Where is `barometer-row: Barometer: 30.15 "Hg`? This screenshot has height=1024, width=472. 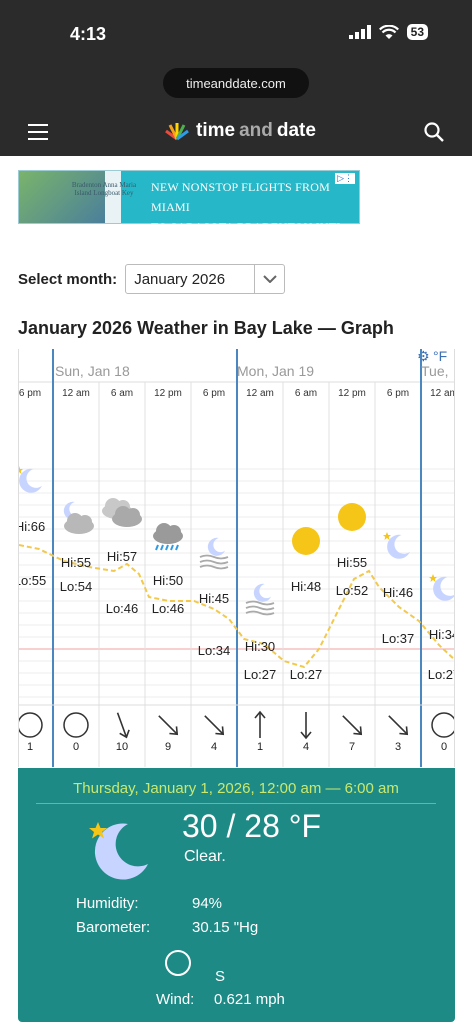 barometer-row: Barometer: 30.15 "Hg is located at coordinates (167, 927).